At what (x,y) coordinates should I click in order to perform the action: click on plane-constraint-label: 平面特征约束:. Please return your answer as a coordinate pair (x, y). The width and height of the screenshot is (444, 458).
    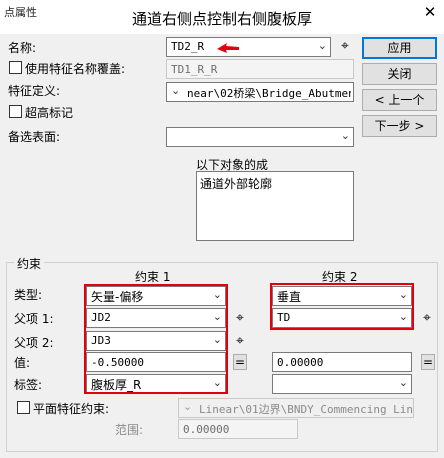
    Looking at the image, I should click on (71, 409).